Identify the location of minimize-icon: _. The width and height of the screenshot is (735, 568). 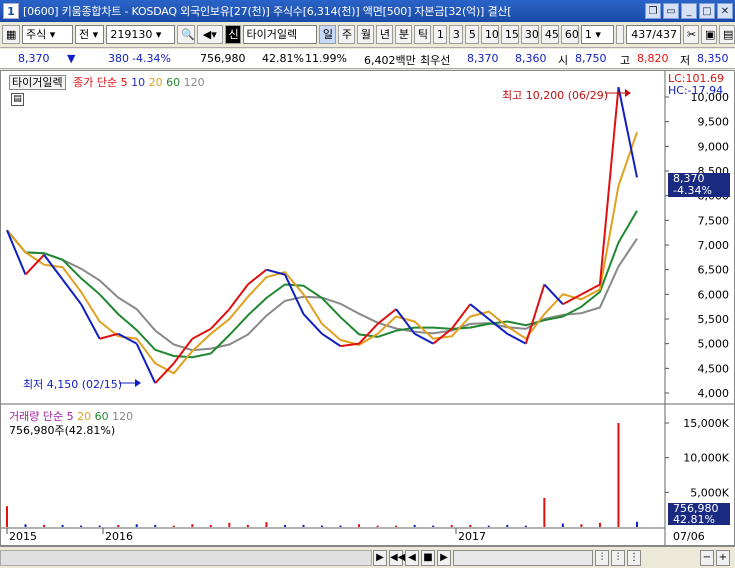
(689, 11).